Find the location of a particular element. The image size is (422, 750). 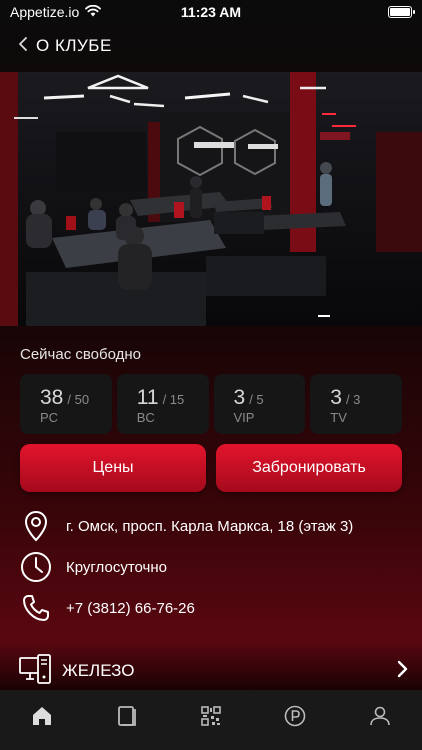

category-label: VIP is located at coordinates (244, 417).